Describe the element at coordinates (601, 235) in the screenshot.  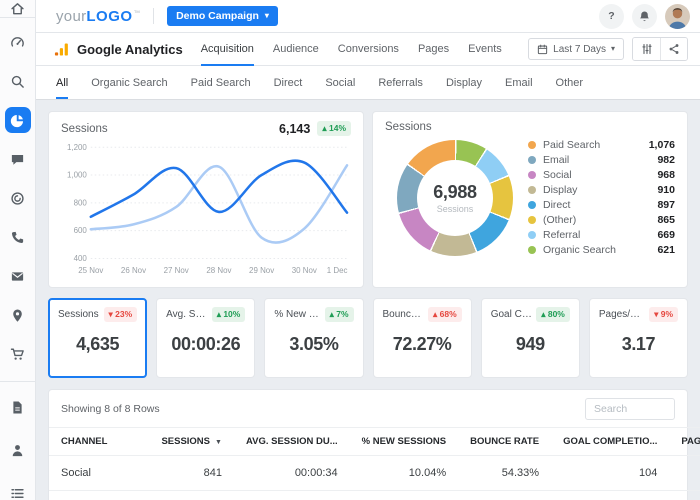
I see `legend-item-referral: Referral 669` at that location.